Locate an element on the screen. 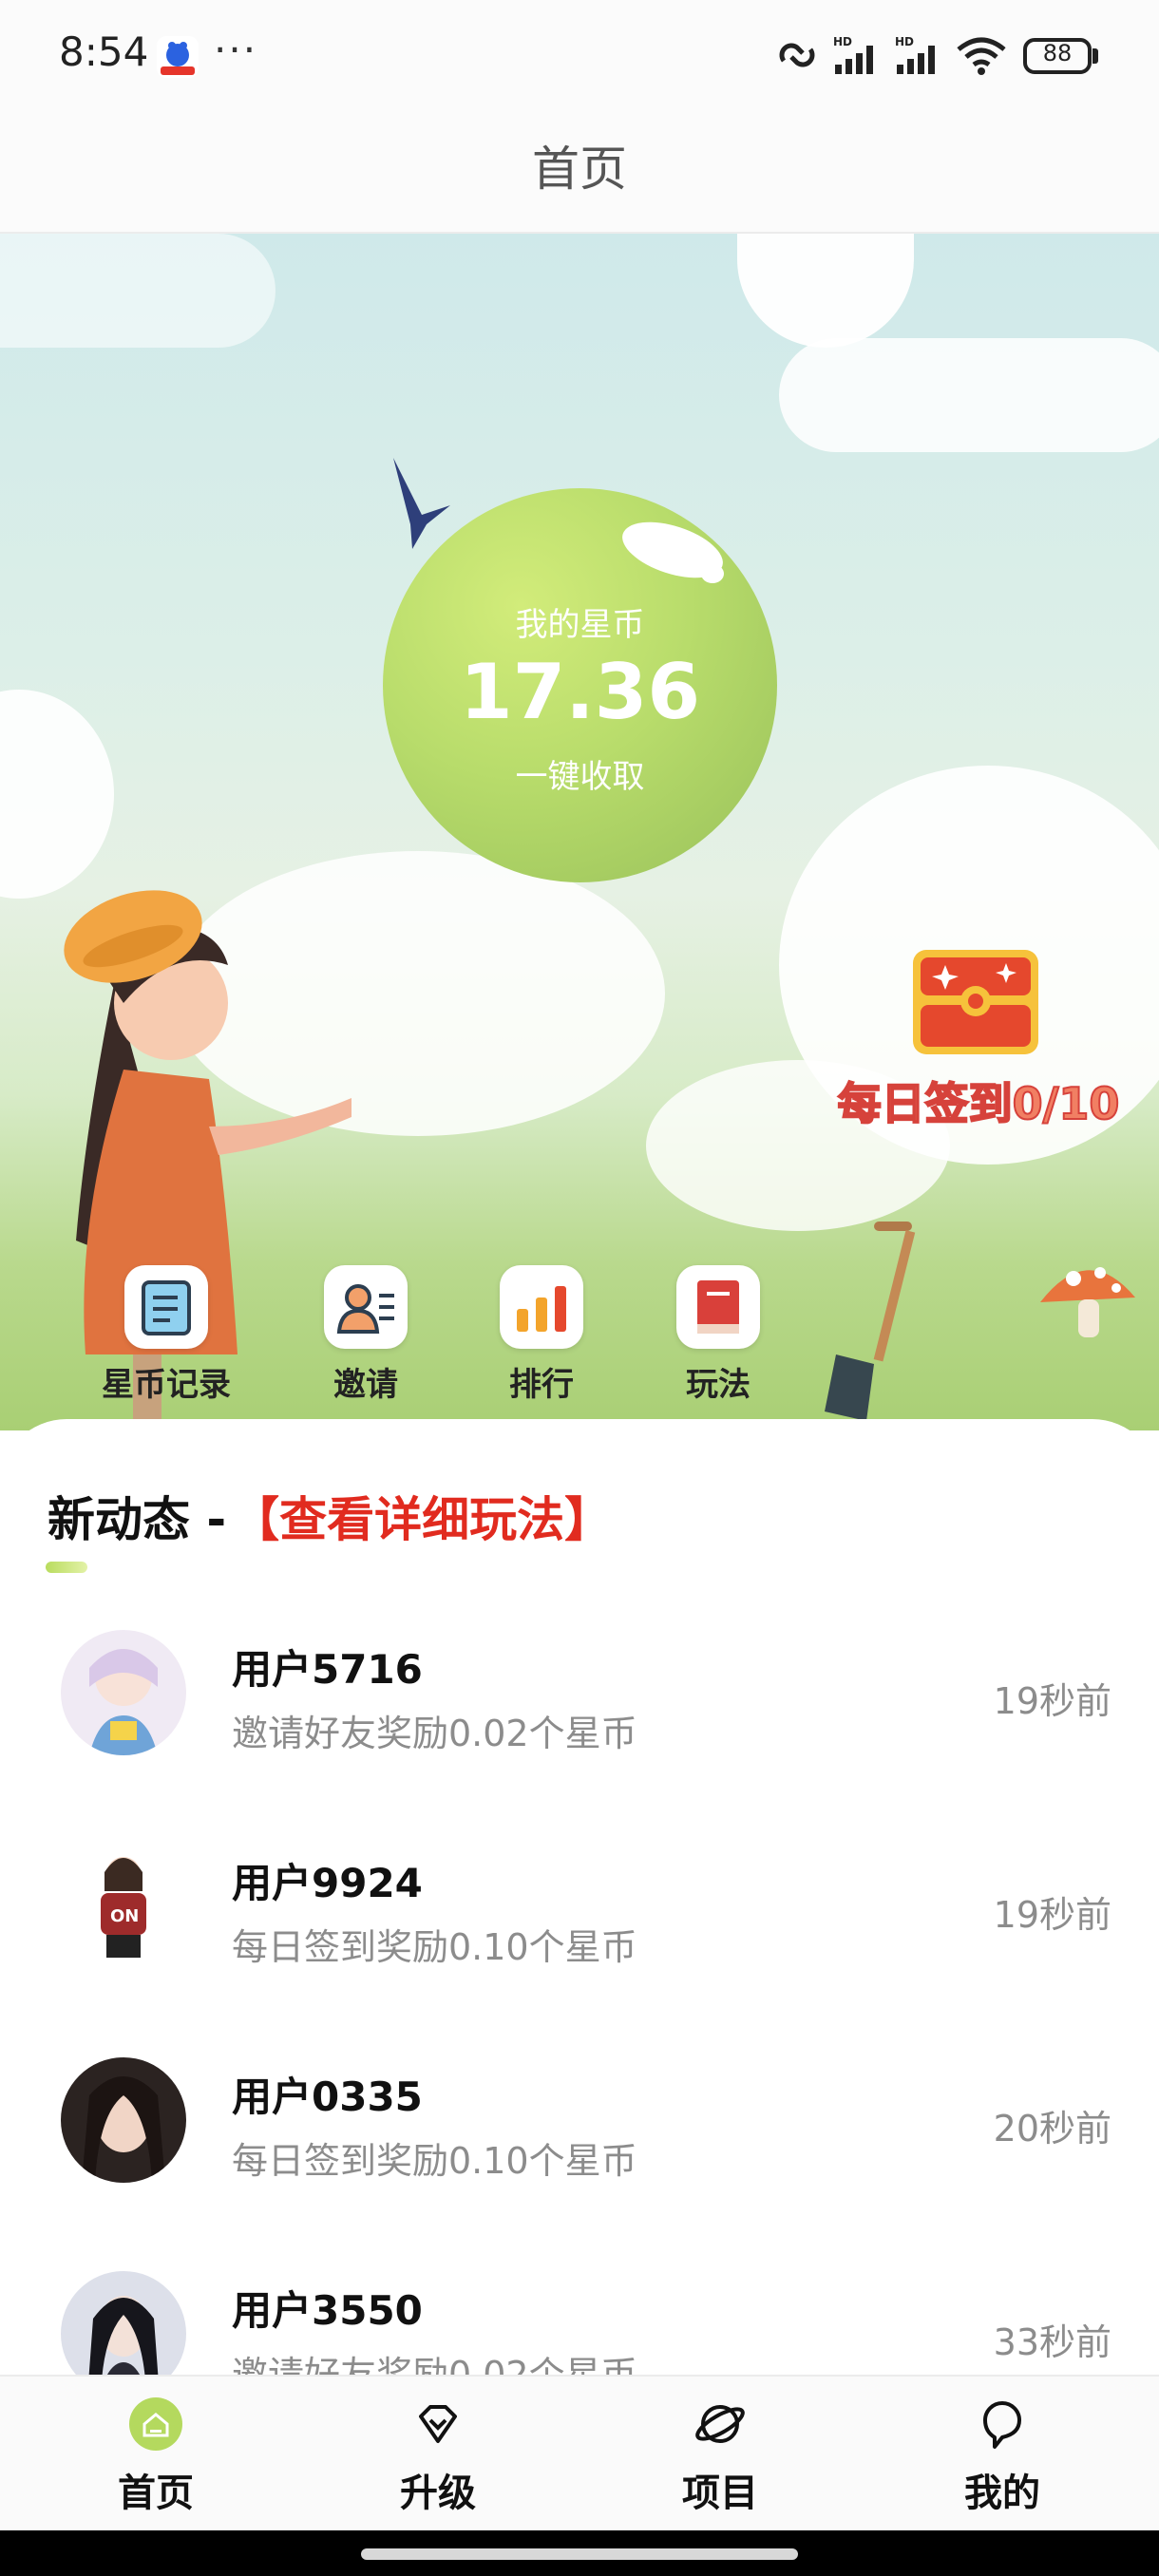  list-item: 用户5716 邀请好友奖励0.02个星币 19秒前 is located at coordinates (579, 1706).